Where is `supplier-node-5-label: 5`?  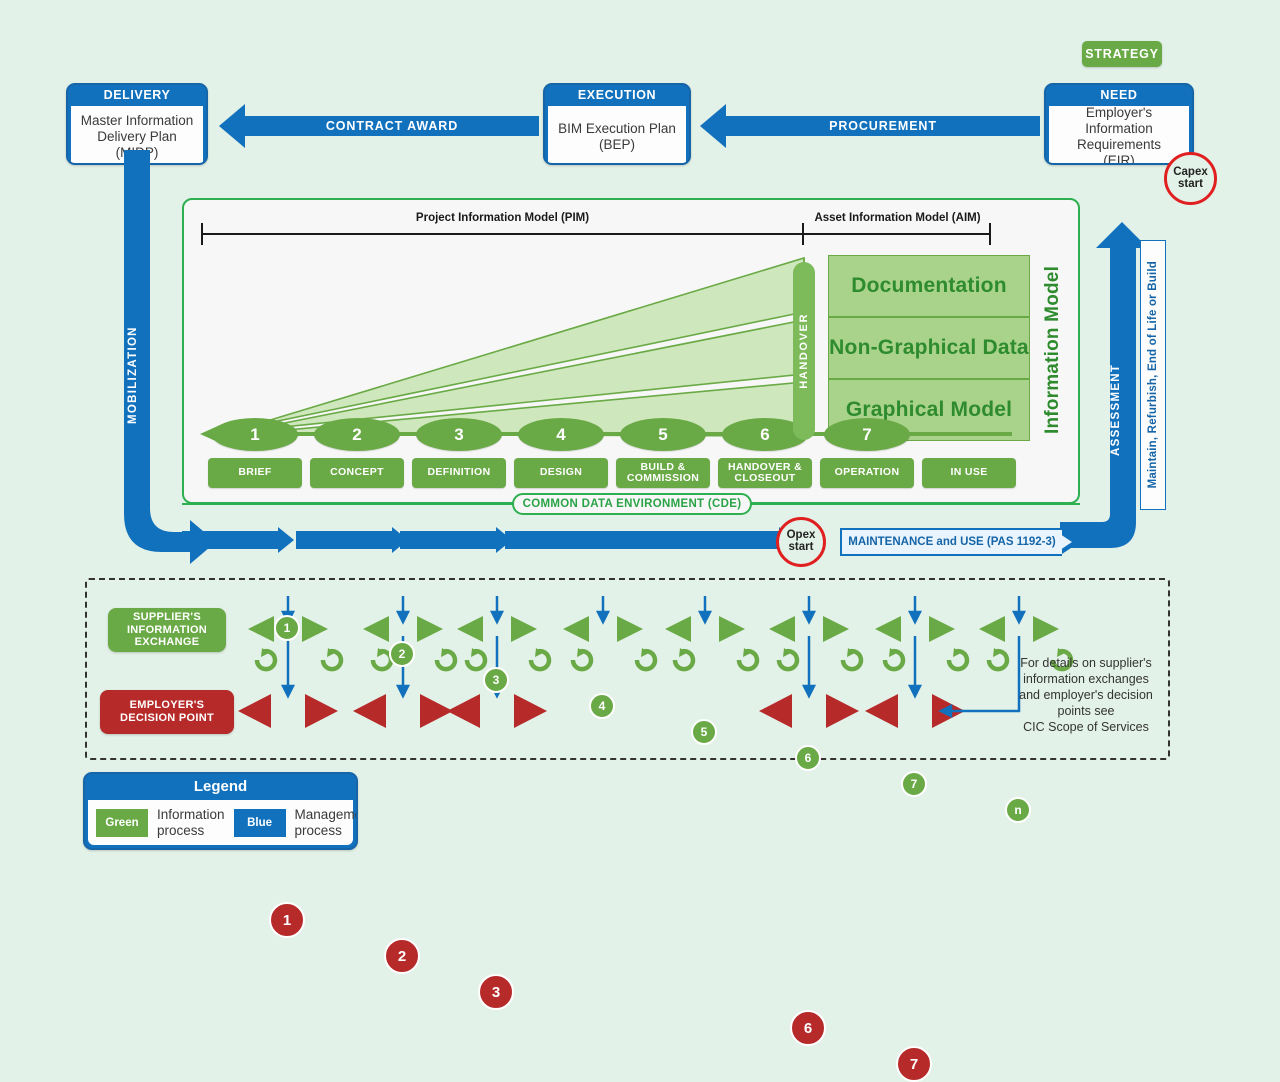 supplier-node-5-label: 5 is located at coordinates (704, 732).